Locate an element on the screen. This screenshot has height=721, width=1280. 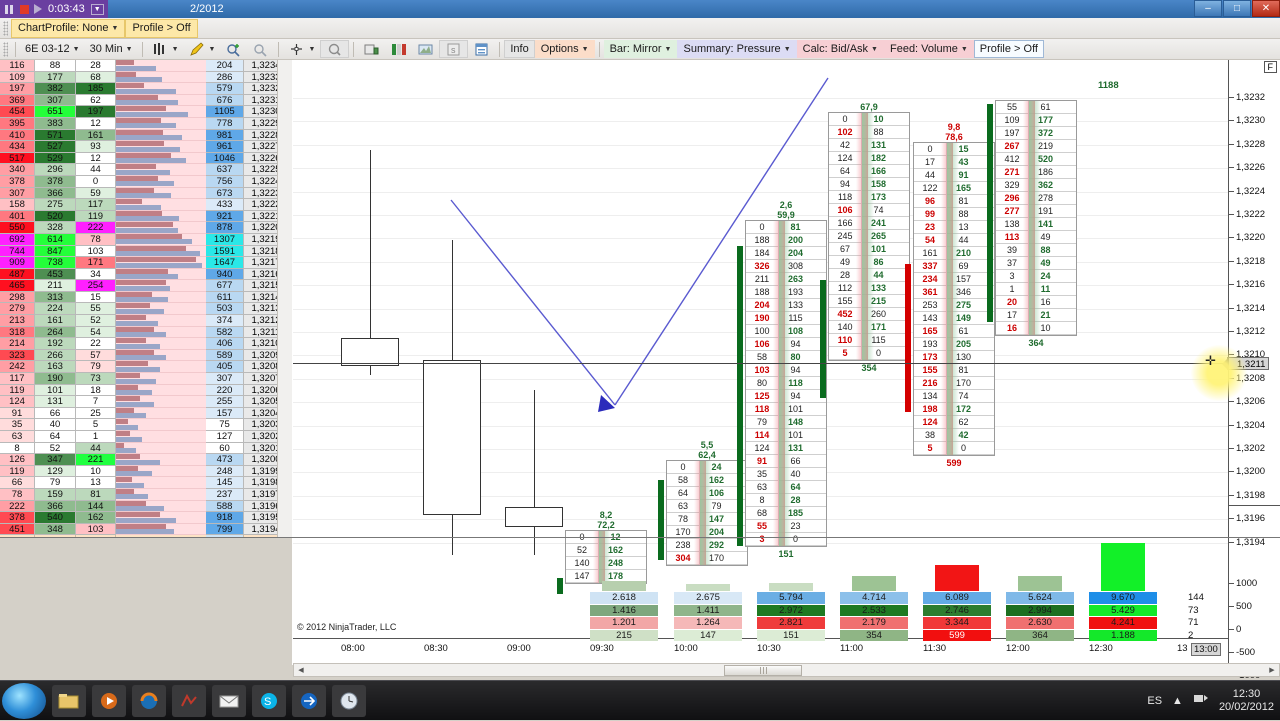
ladder-row: 116 88 28 204 1,3234 is located at coordinates (146, 66).